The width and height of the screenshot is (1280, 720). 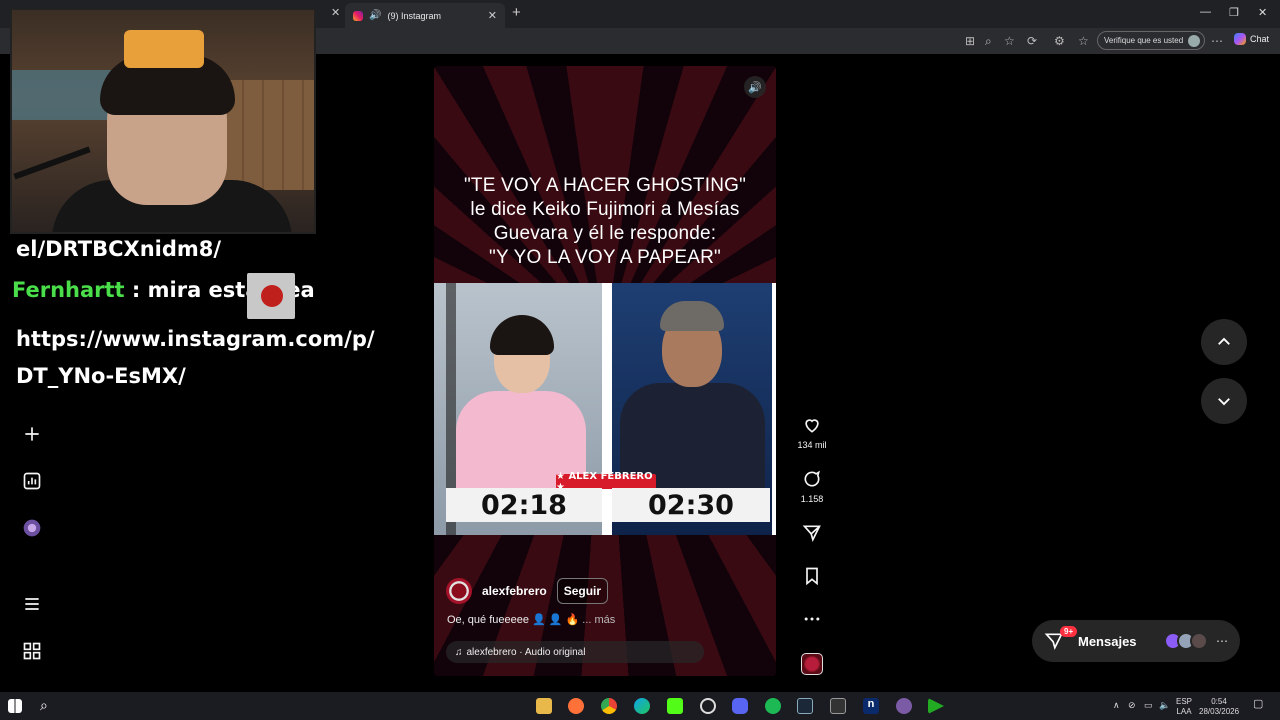 What do you see at coordinates (52, 163) in the screenshot?
I see `microphone-arm` at bounding box center [52, 163].